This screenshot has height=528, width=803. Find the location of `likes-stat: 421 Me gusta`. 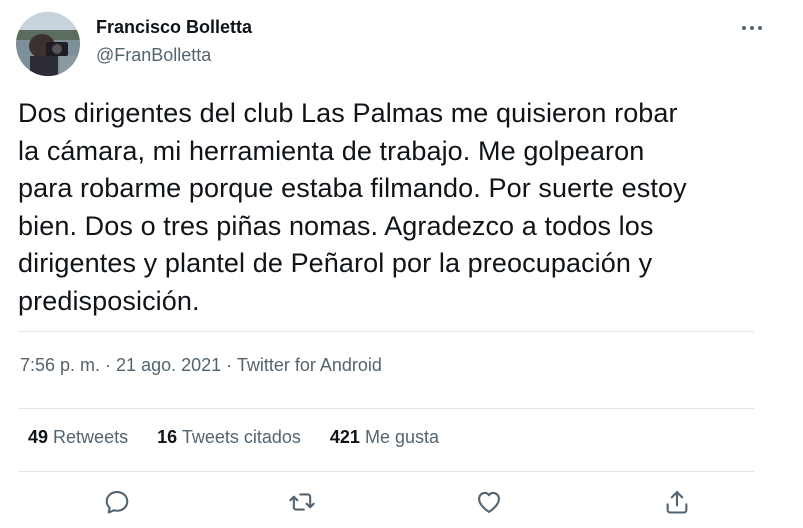

likes-stat: 421 Me gusta is located at coordinates (384, 437).